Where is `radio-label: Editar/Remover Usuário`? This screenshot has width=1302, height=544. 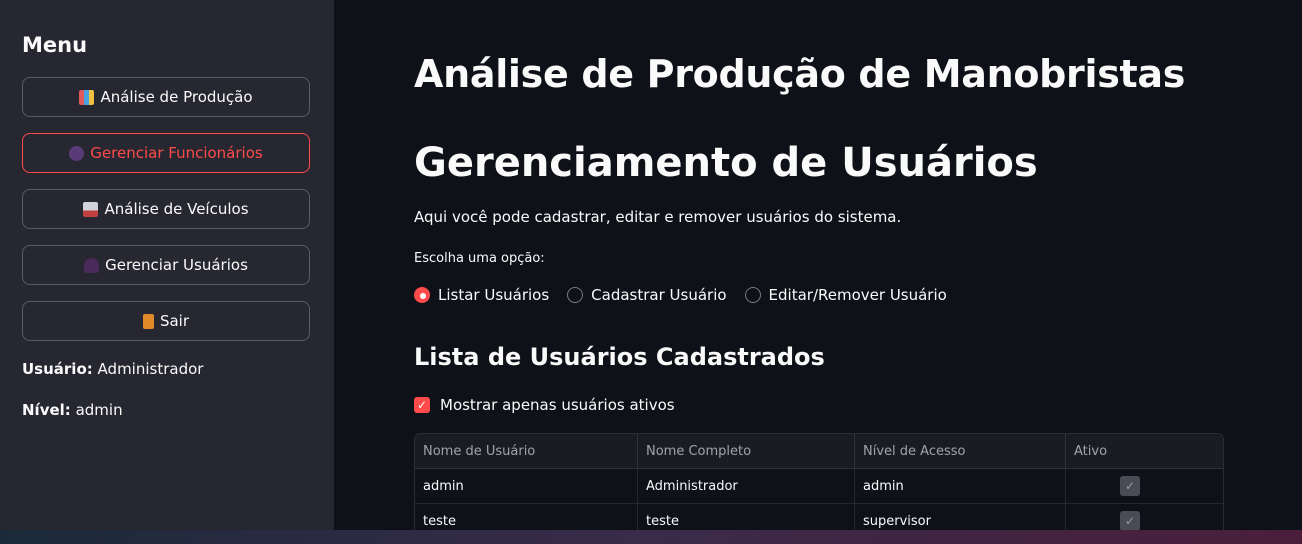
radio-label: Editar/Remover Usuário is located at coordinates (857, 295).